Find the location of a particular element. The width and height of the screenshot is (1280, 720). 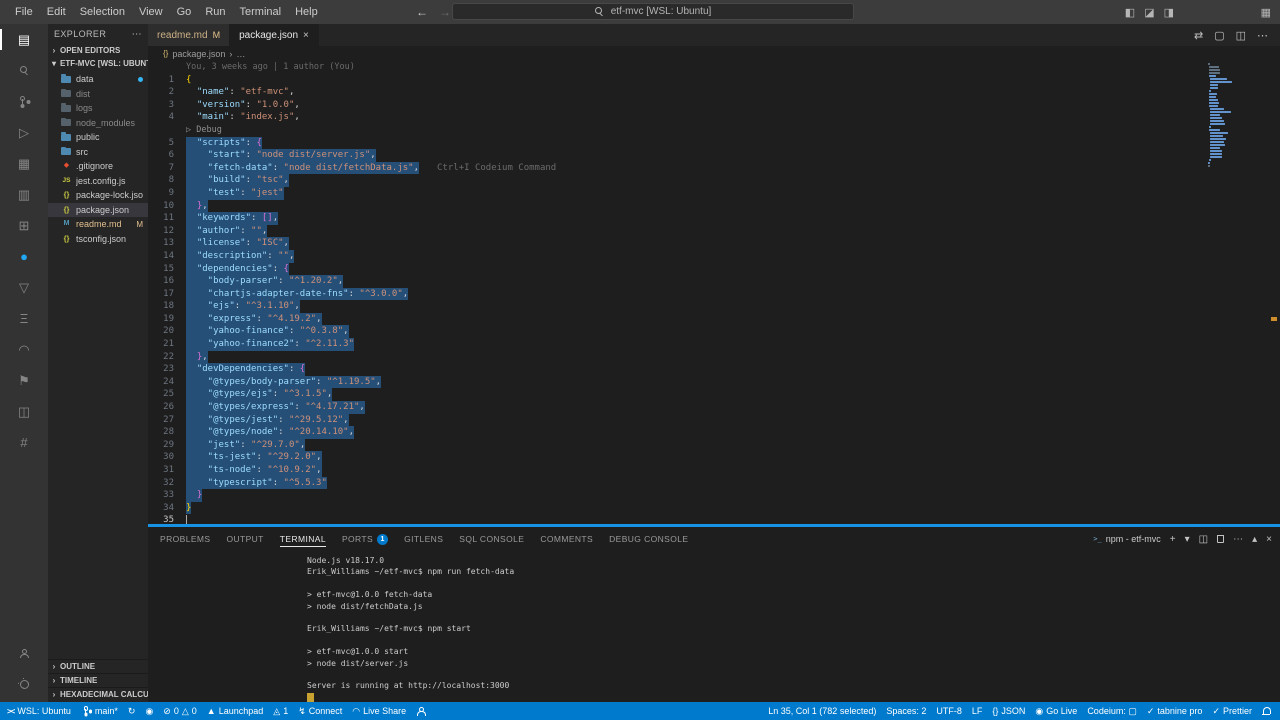

code-line: 33 } is located at coordinates (714, 495).